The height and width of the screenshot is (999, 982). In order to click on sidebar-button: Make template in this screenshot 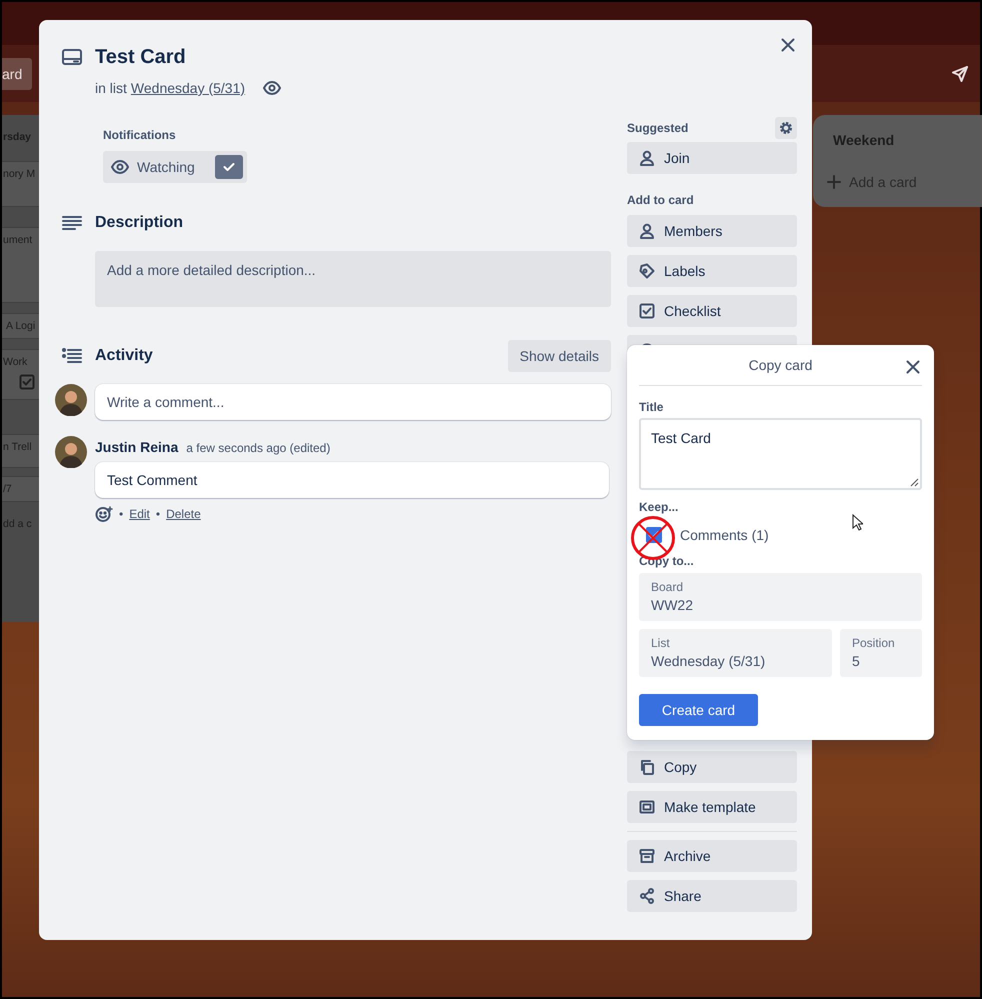, I will do `click(712, 807)`.